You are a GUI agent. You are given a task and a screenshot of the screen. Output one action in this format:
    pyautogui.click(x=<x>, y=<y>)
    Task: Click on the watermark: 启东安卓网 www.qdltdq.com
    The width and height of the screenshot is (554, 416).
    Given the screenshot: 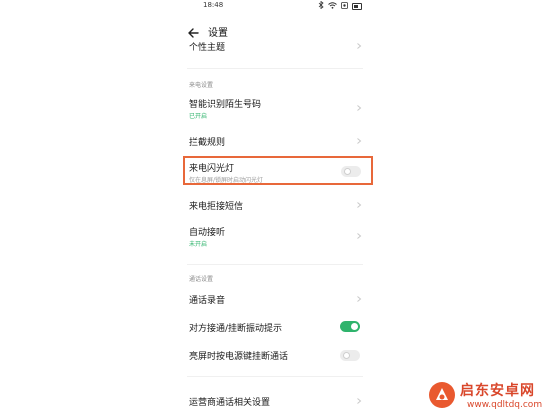 What is the action you would take?
    pyautogui.click(x=490, y=397)
    